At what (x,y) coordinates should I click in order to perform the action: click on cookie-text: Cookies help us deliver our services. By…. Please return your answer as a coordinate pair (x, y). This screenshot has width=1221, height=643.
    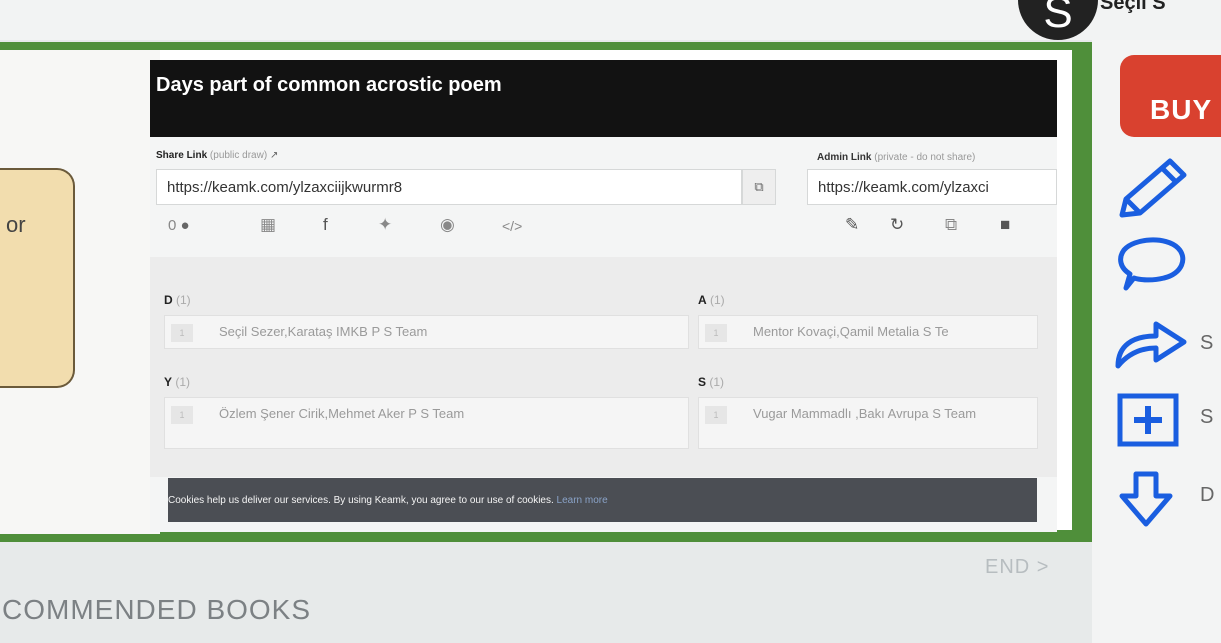
    Looking at the image, I should click on (361, 500).